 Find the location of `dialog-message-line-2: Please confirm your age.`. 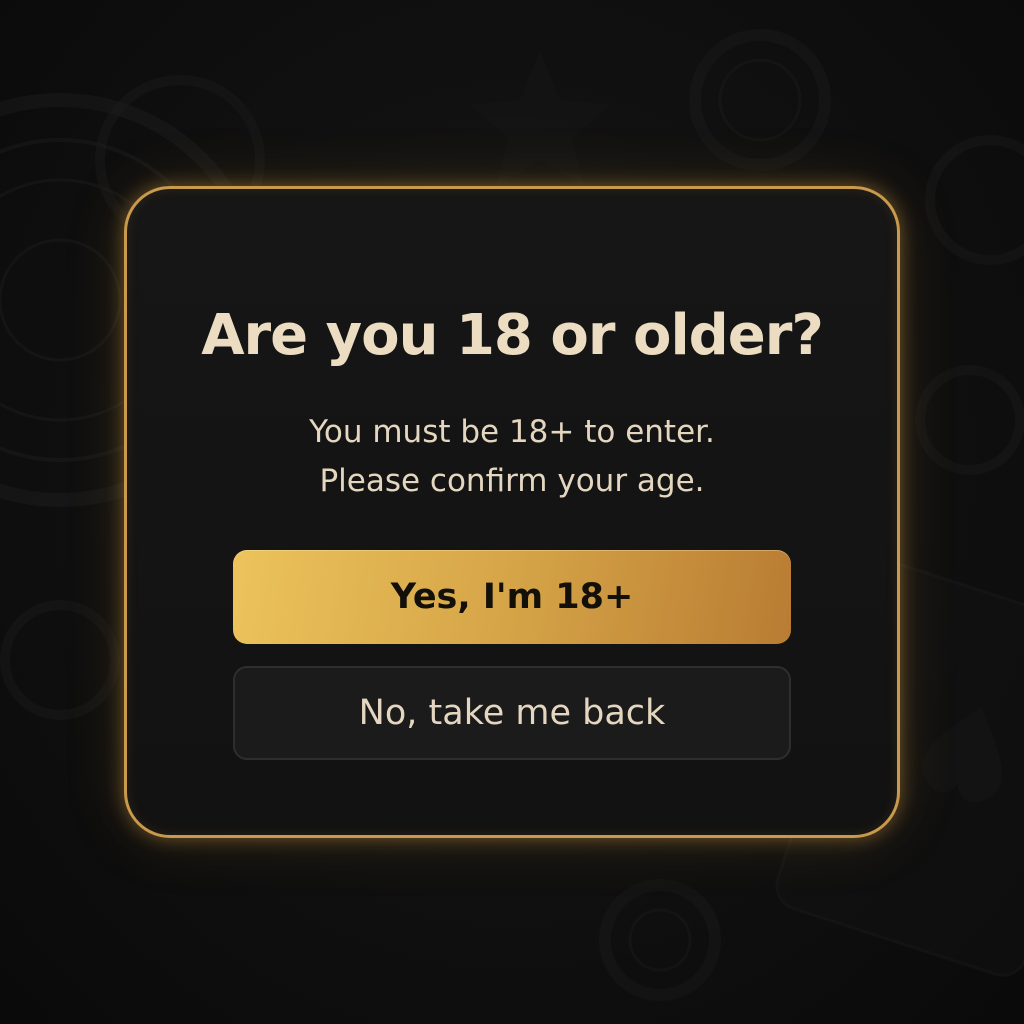

dialog-message-line-2: Please confirm your age. is located at coordinates (512, 481).